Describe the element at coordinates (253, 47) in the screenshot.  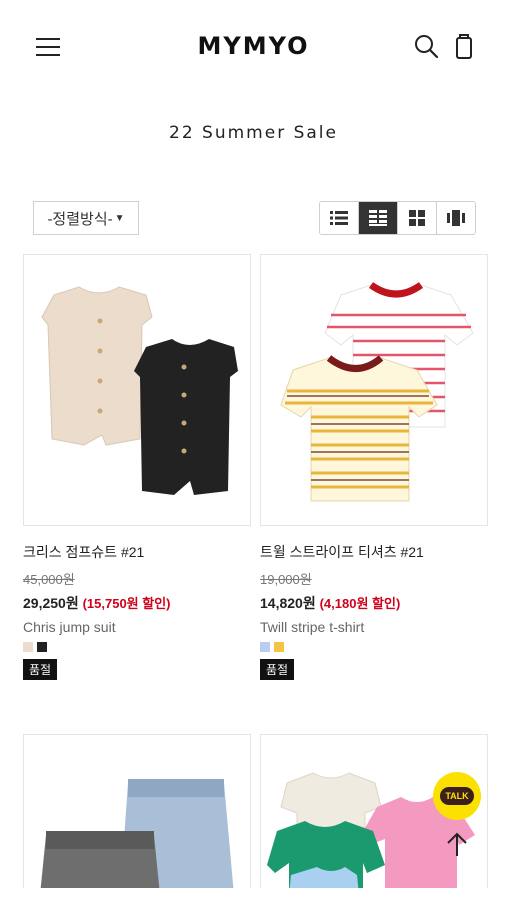
I see `header: MYMYO` at that location.